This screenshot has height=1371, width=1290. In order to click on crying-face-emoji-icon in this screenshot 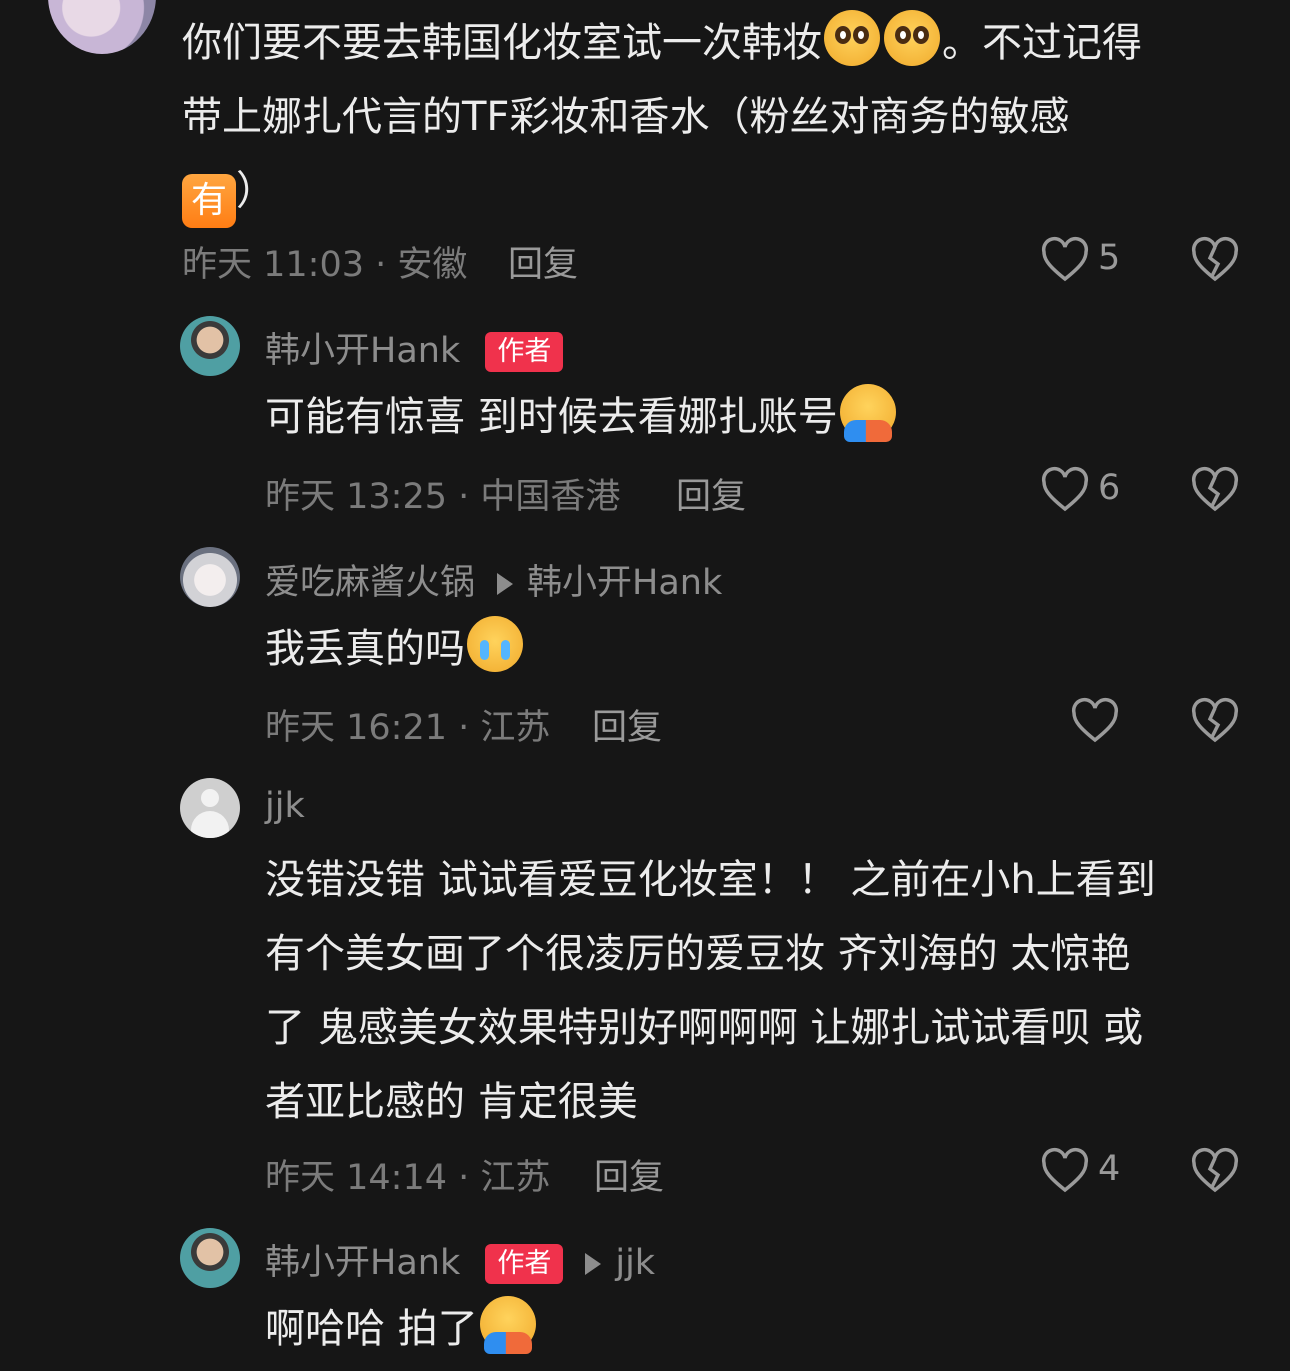, I will do `click(495, 644)`.